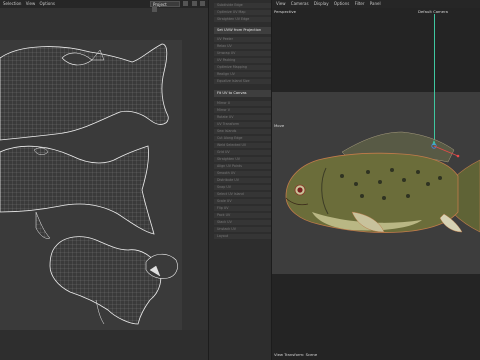 The image size is (480, 360). What do you see at coordinates (226, 74) in the screenshot?
I see `cmd-label: Realign UV` at bounding box center [226, 74].